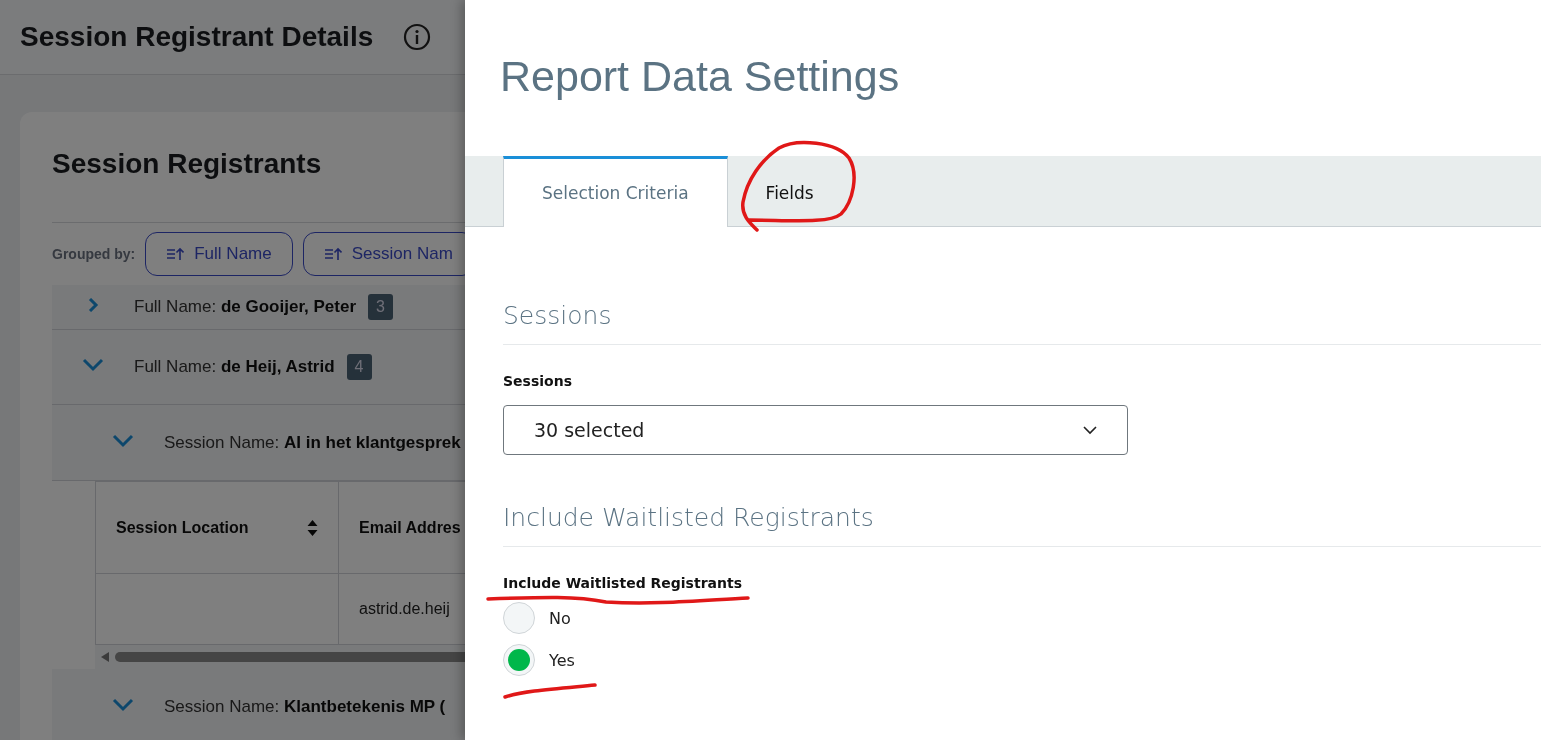 This screenshot has height=740, width=1541. Describe the element at coordinates (105, 657) in the screenshot. I see `scroll-left-icon` at that location.